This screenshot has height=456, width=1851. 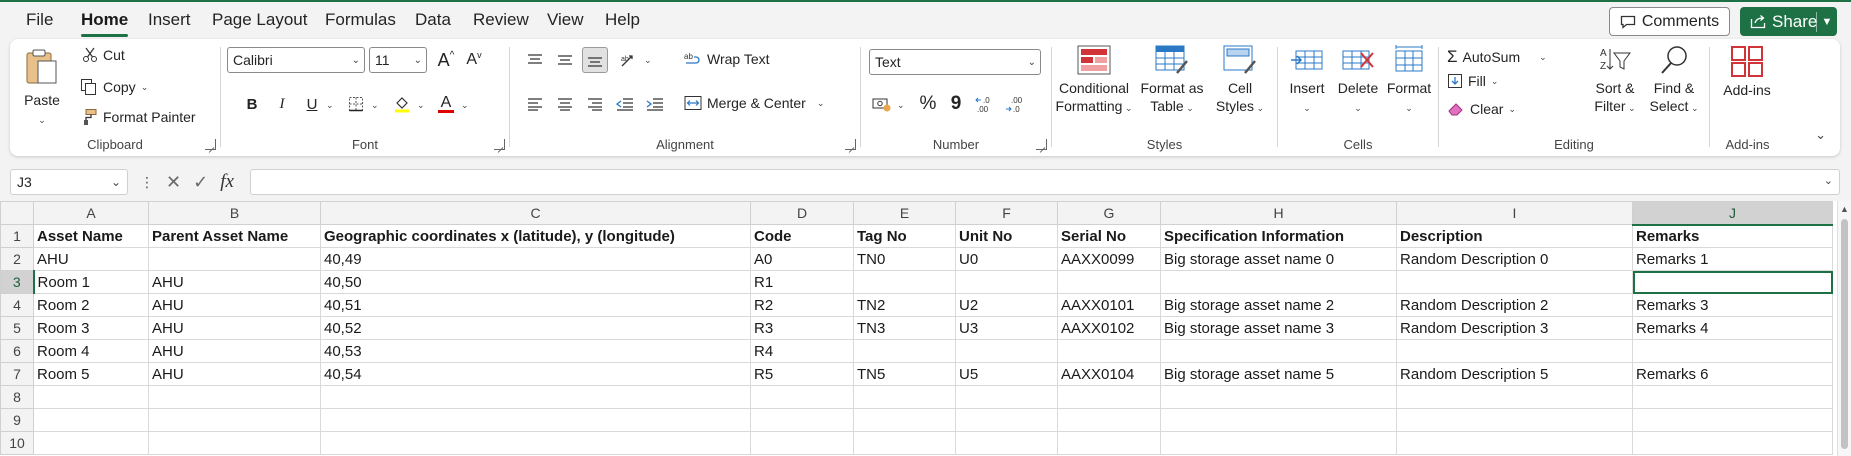 What do you see at coordinates (1278, 282) in the screenshot?
I see `cell-h3` at bounding box center [1278, 282].